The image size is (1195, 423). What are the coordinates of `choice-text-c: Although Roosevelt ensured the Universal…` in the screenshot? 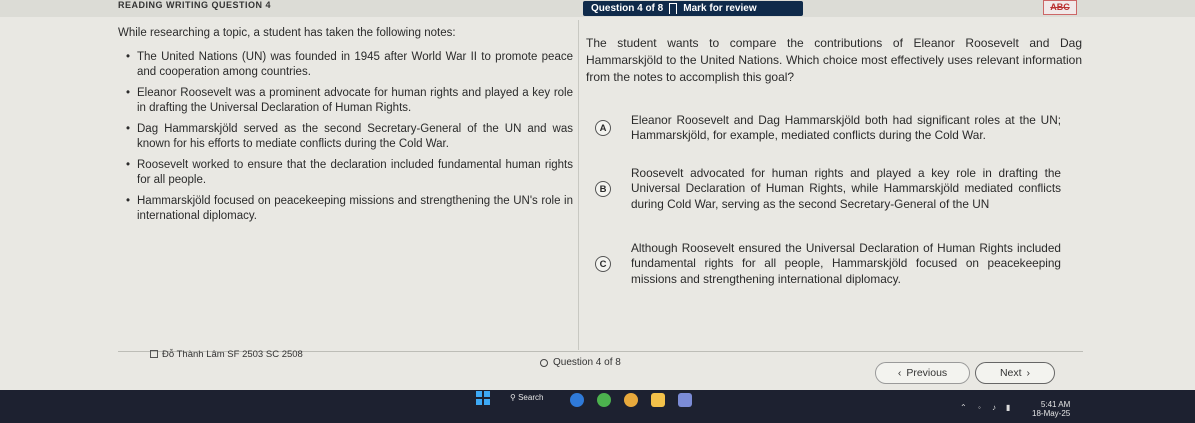 It's located at (846, 264).